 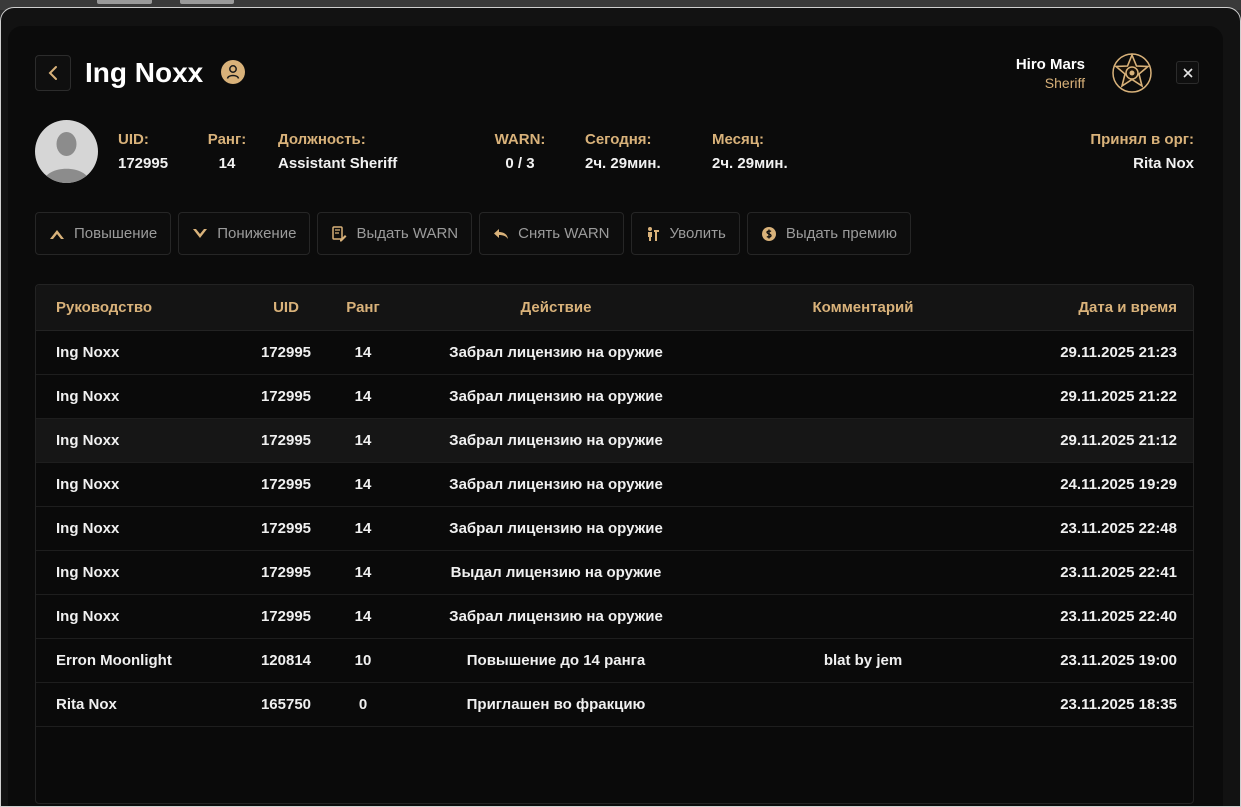 I want to click on stat-position: Должность: Assistant Sheriff, so click(x=337, y=152).